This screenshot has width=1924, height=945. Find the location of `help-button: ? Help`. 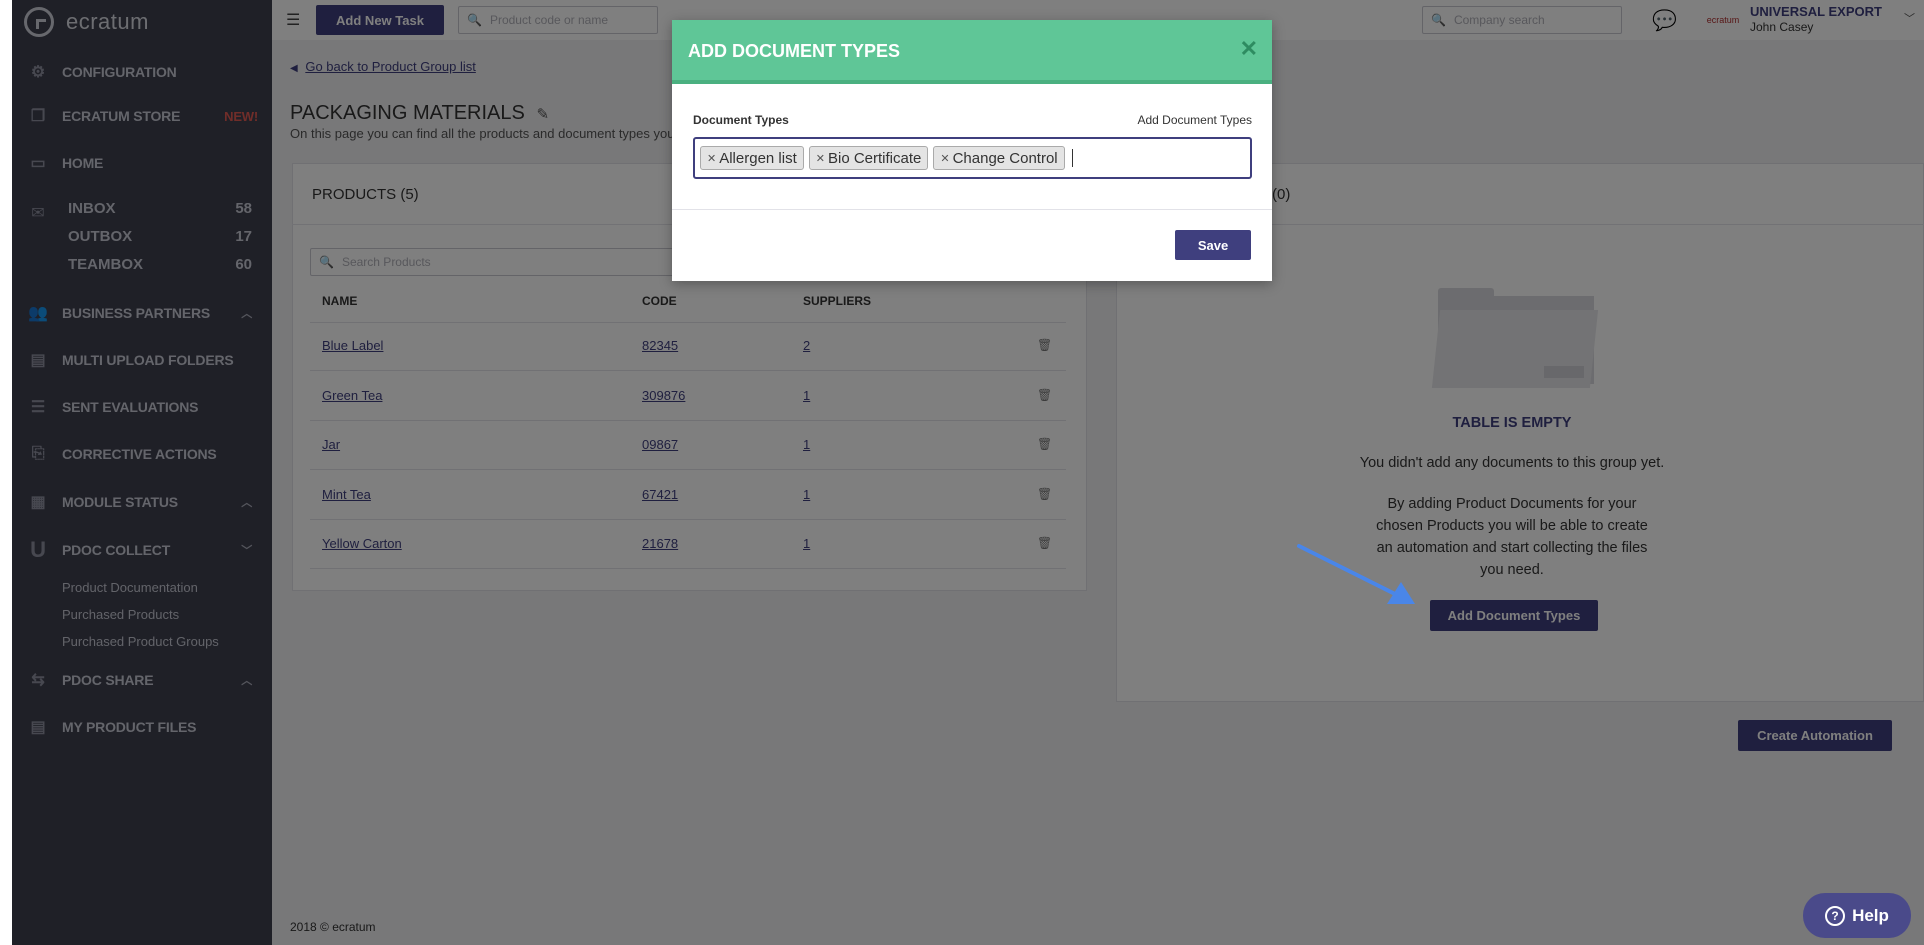

help-button: ? Help is located at coordinates (1857, 915).